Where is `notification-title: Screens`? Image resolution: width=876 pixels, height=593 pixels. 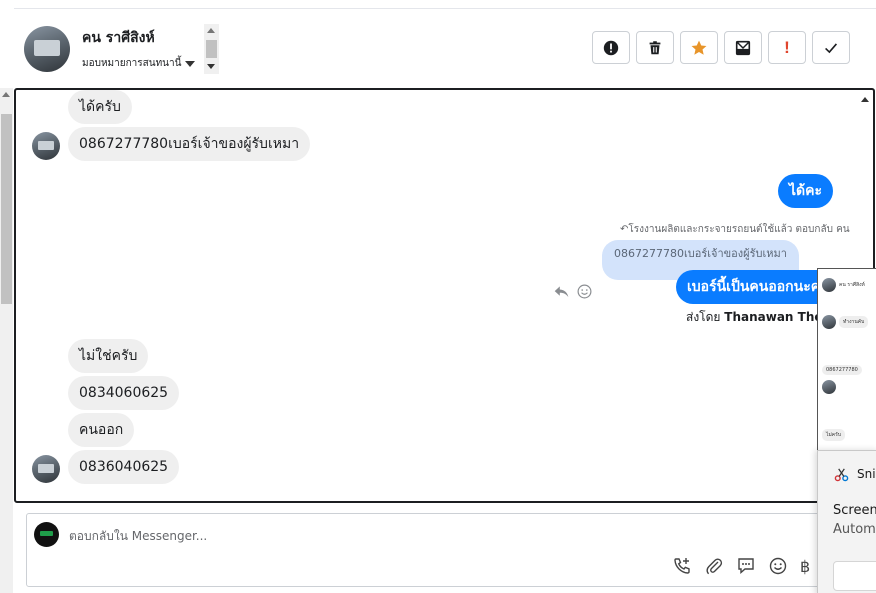
notification-title: Screens is located at coordinates (854, 510).